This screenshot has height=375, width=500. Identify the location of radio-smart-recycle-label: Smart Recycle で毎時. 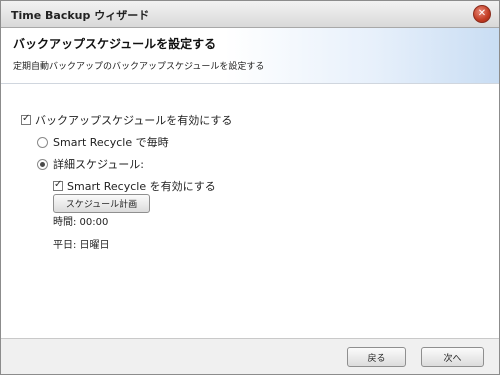
(111, 142).